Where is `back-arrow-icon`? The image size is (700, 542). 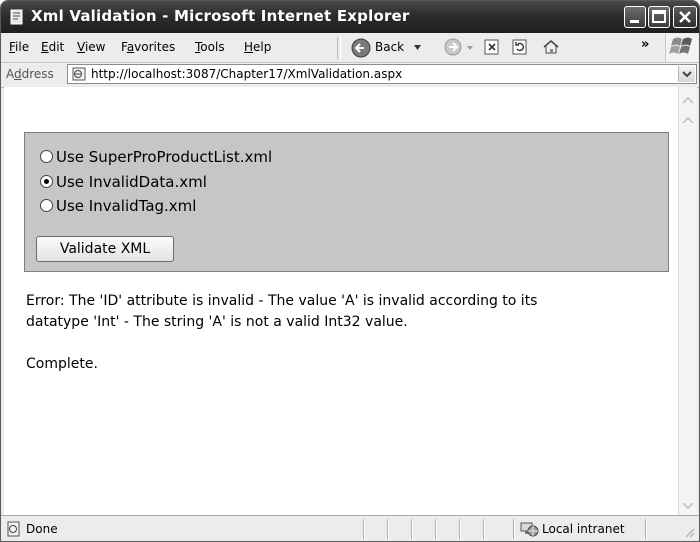
back-arrow-icon is located at coordinates (361, 48).